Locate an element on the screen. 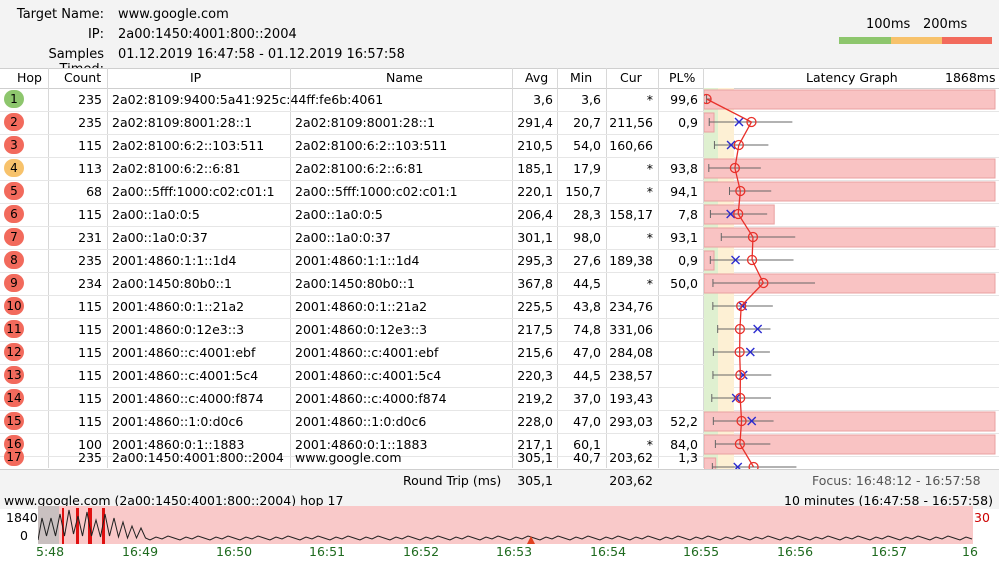 The image size is (999, 562). ip-cell: 2a00::5fff:1000:c02:c01:1 is located at coordinates (193, 191).